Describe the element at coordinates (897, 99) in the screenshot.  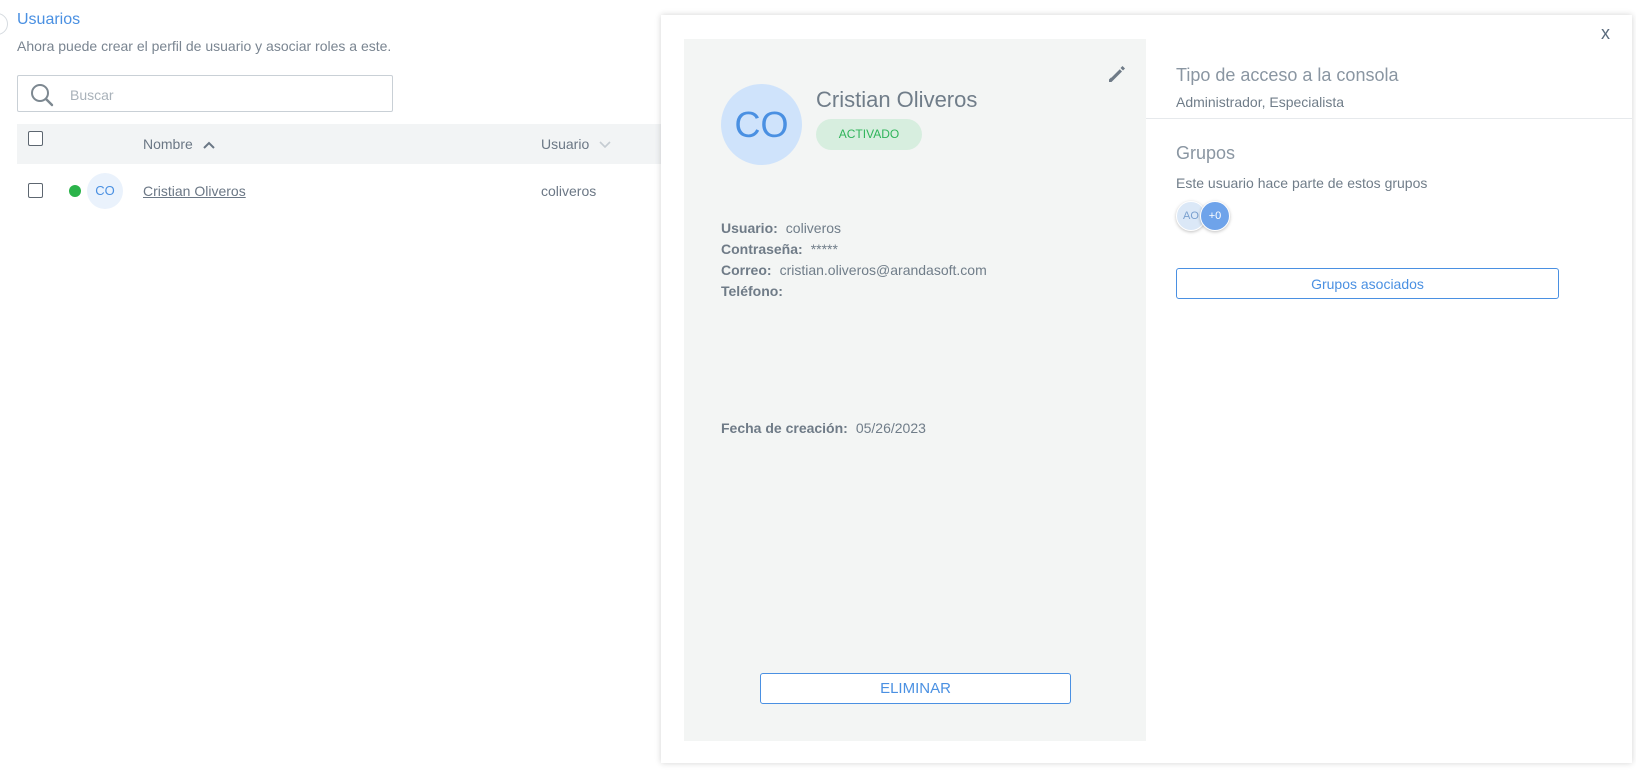
I see `profile-name: Cristian Oliveros` at that location.